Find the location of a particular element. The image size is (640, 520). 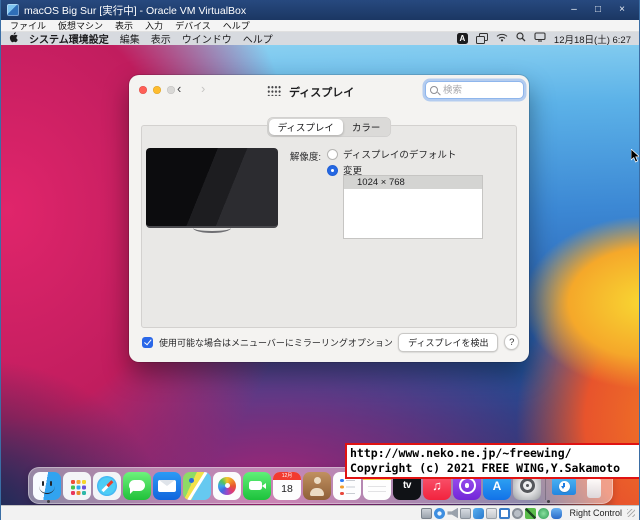

tv-logo: tv is located at coordinates (407, 485).